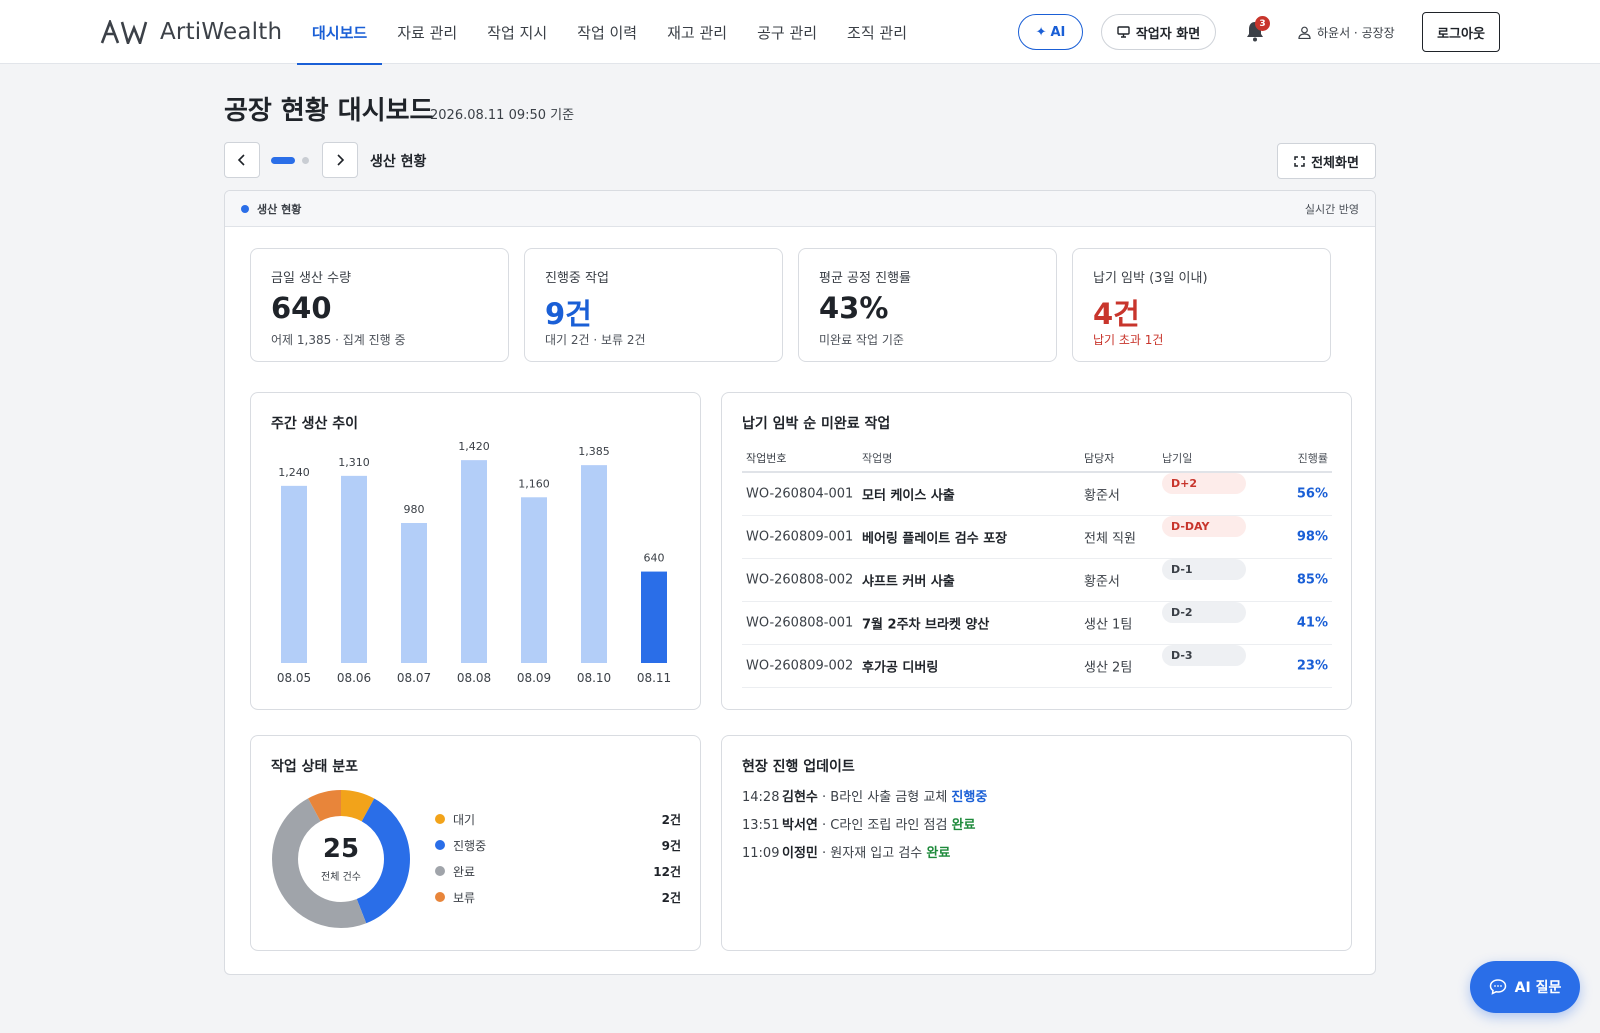  Describe the element at coordinates (1110, 539) in the screenshot. I see `order-owner: 전체 직원` at that location.